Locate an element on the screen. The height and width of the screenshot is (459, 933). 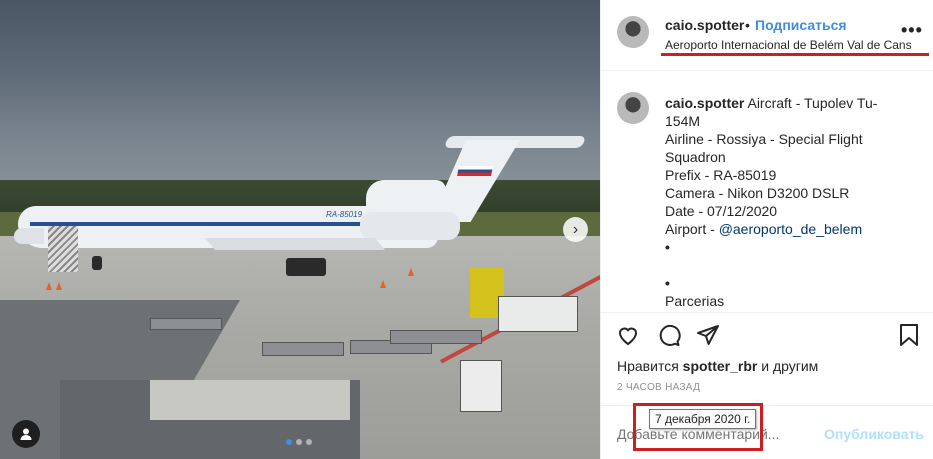
plane-engine is located at coordinates (410, 226).